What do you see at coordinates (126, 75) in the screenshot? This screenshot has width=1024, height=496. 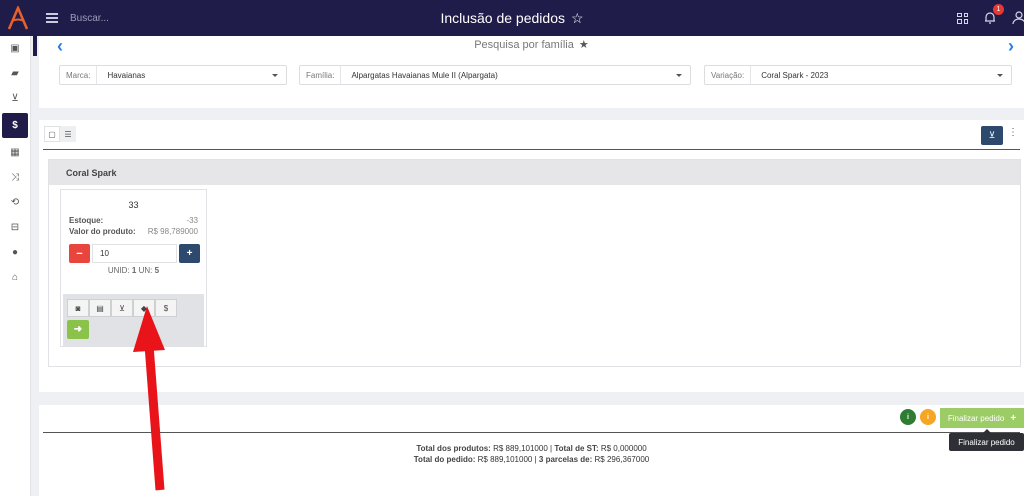 I see `marca-value: Havaianas` at bounding box center [126, 75].